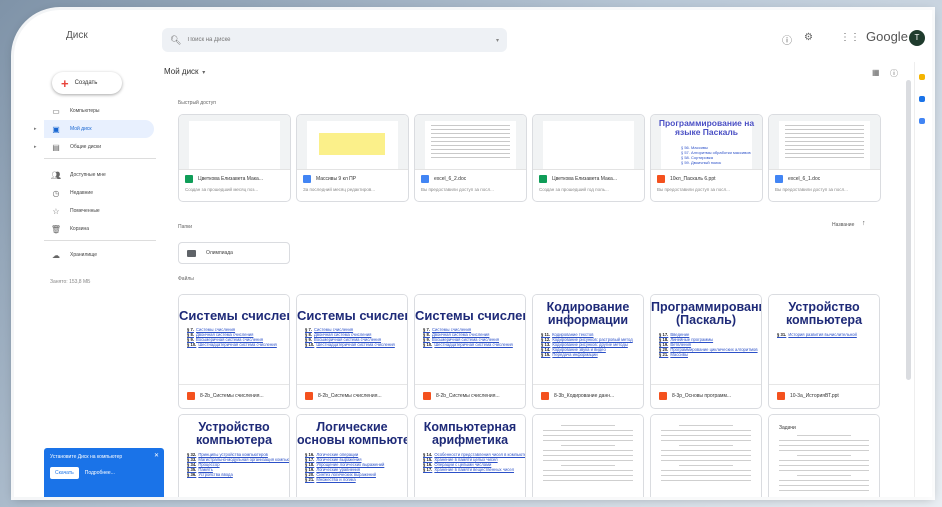 The width and height of the screenshot is (942, 507). I want to click on avatar: Т, so click(917, 38).